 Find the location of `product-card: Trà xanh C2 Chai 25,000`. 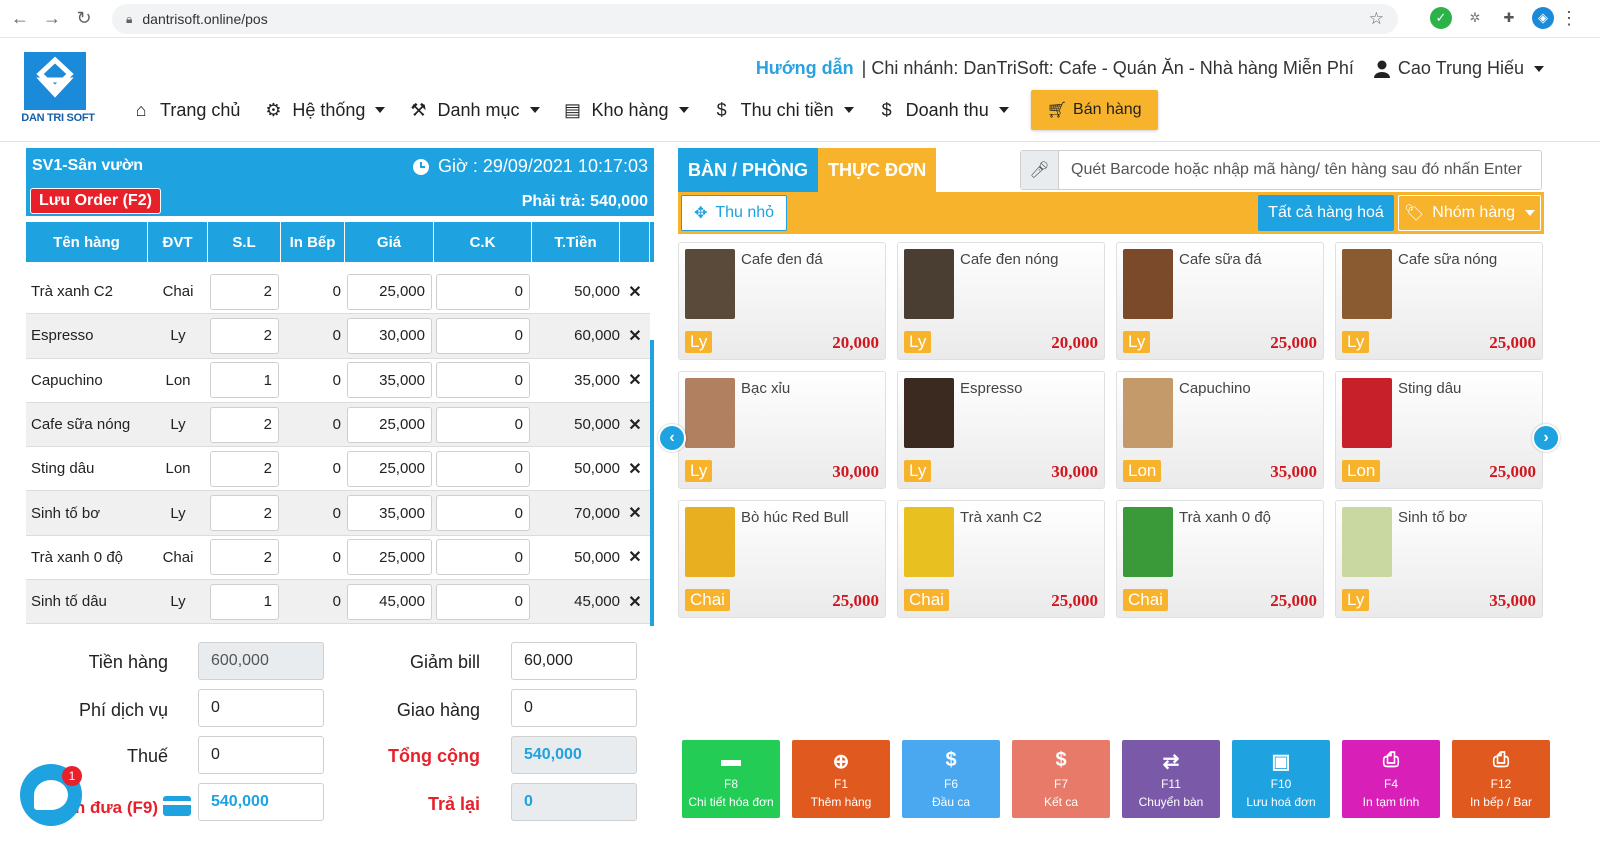

product-card: Trà xanh C2 Chai 25,000 is located at coordinates (1001, 559).